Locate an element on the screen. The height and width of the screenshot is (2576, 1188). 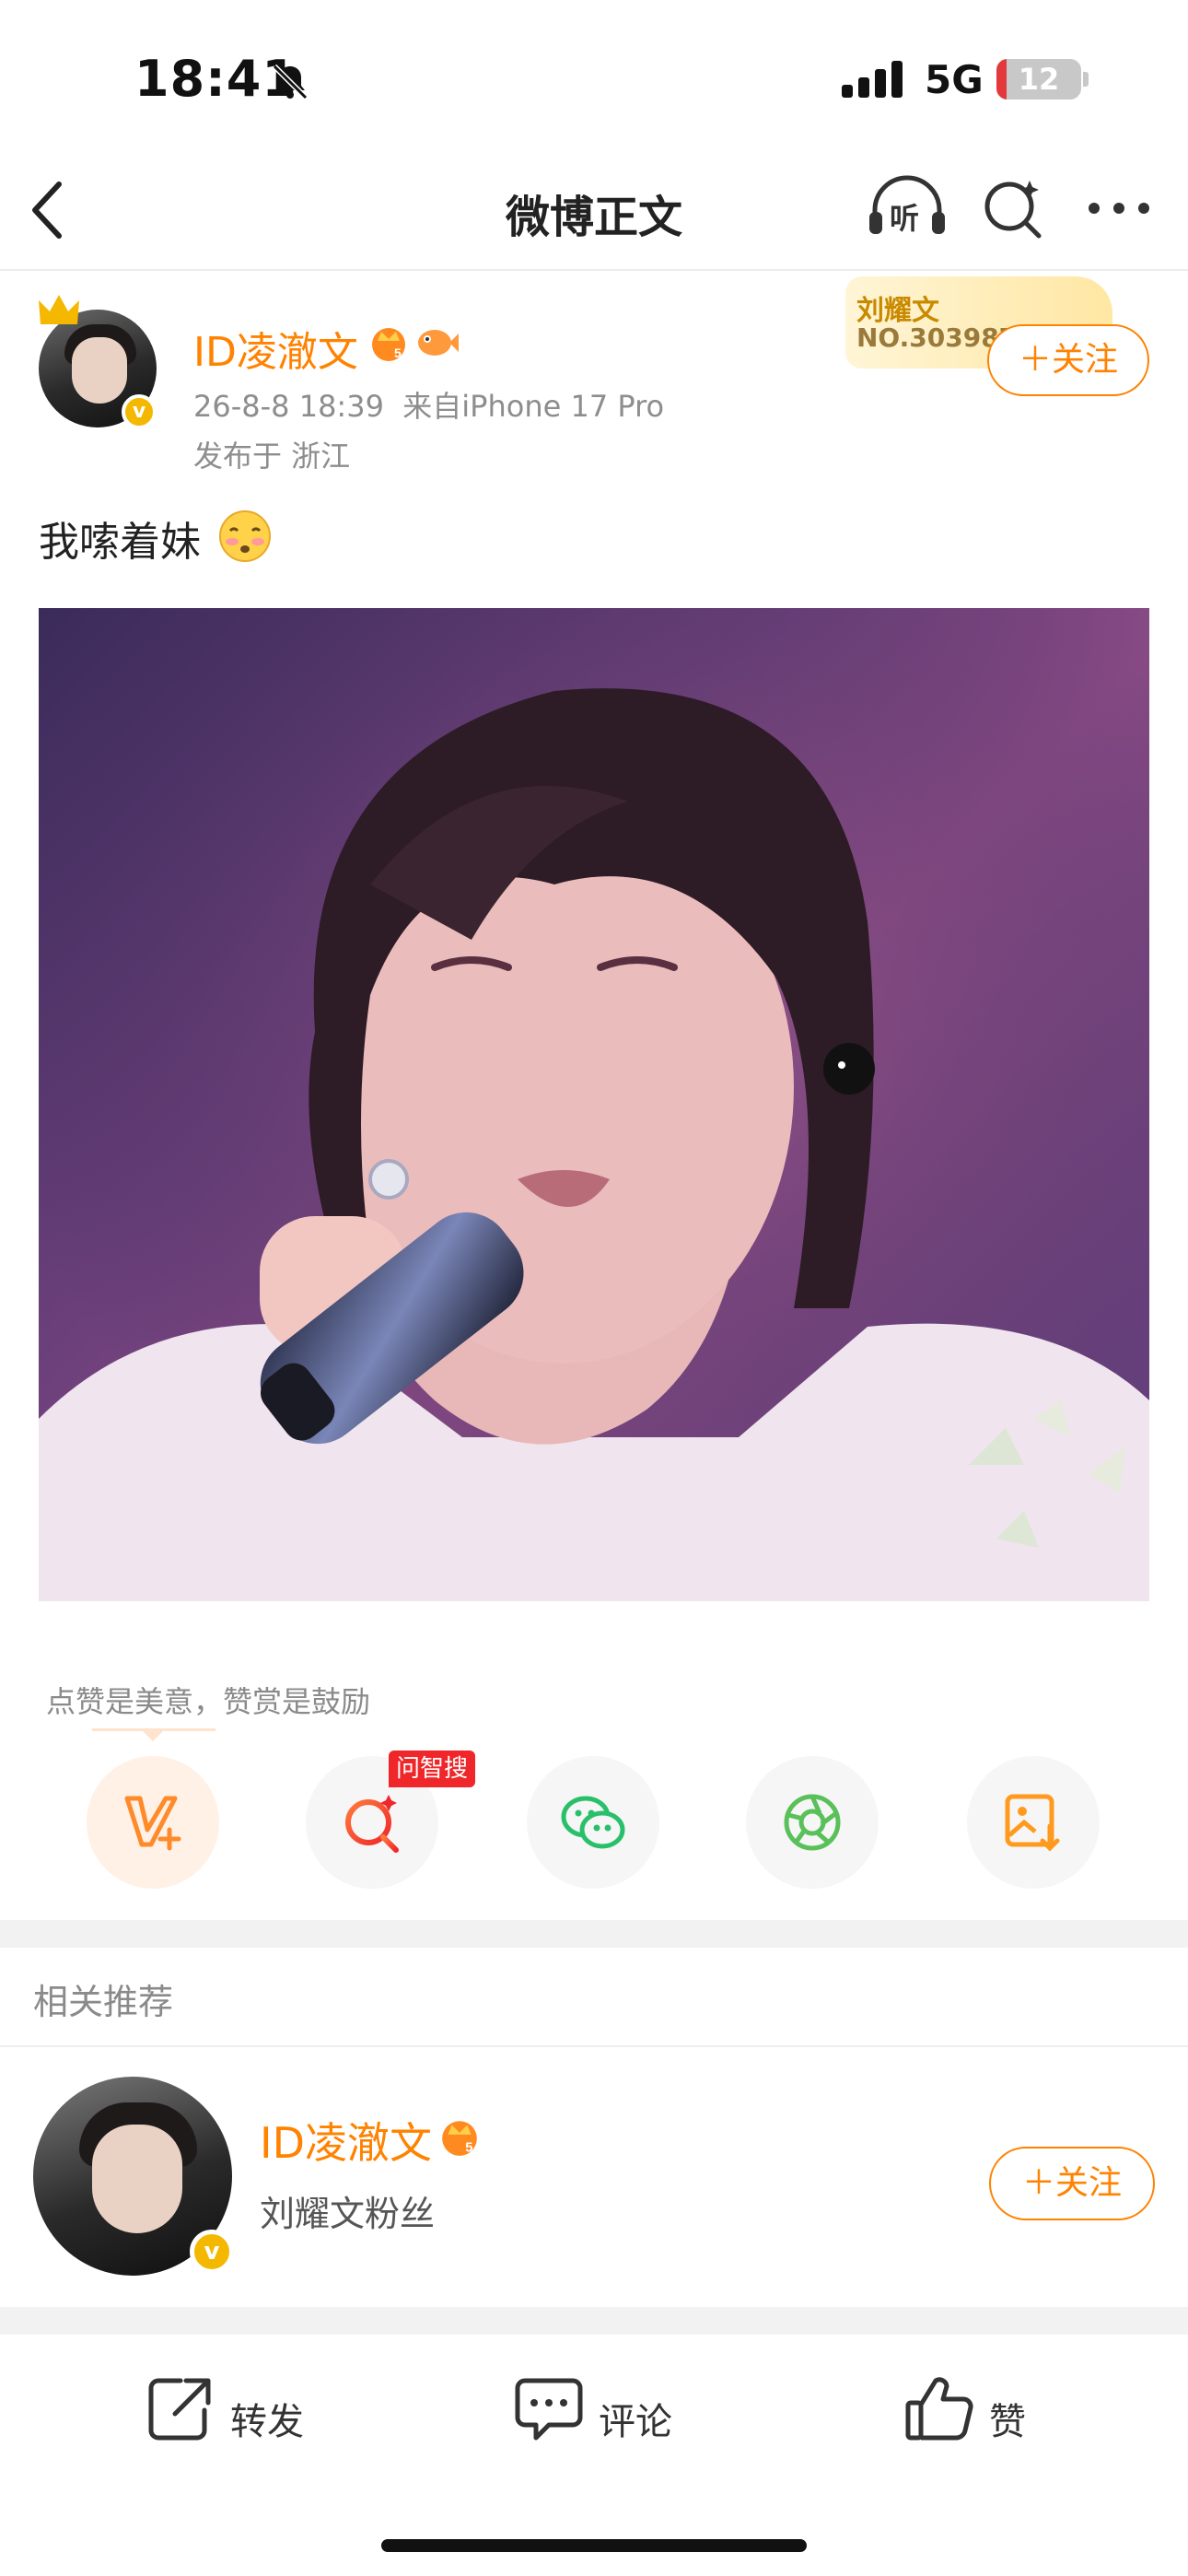
more-icon is located at coordinates (1119, 210).